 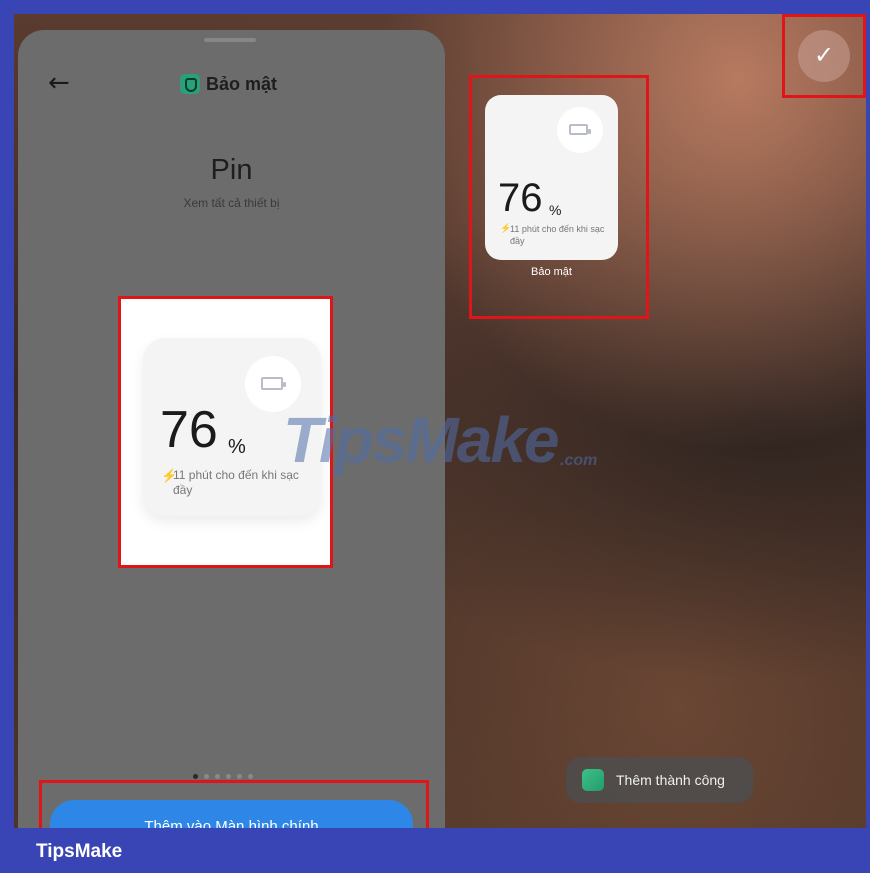 I want to click on app-icon, so click(x=593, y=780).